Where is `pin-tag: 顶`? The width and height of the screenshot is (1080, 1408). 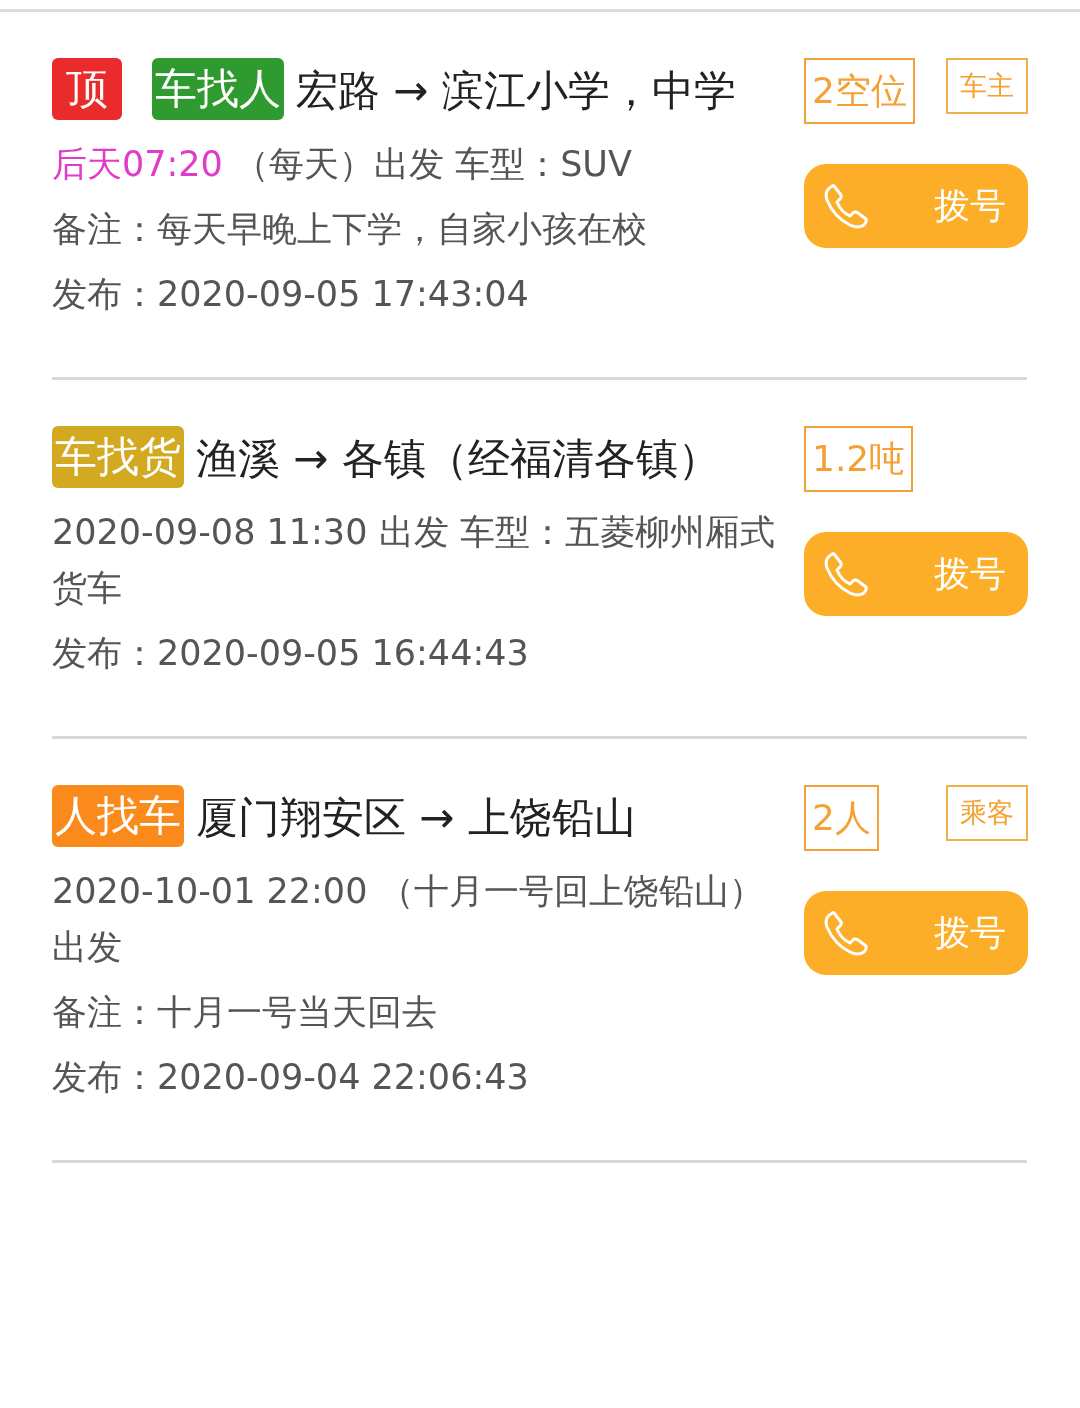 pin-tag: 顶 is located at coordinates (87, 89).